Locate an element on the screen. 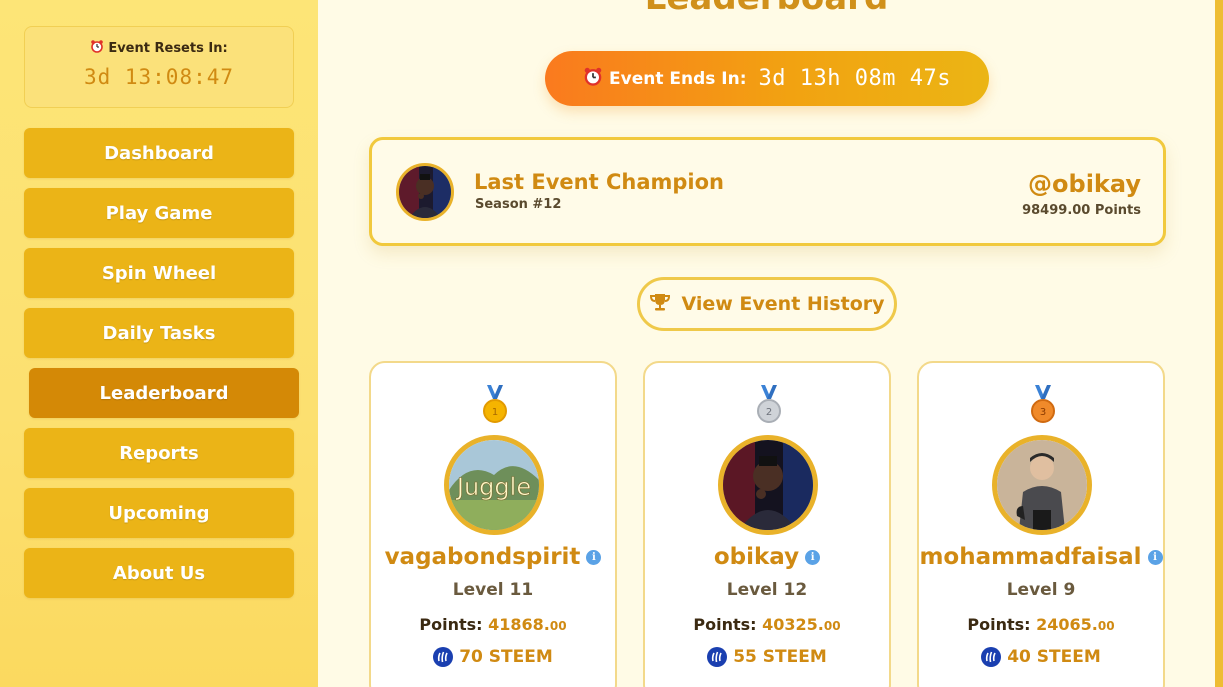  view-event-history-button: View Event History is located at coordinates (767, 304).